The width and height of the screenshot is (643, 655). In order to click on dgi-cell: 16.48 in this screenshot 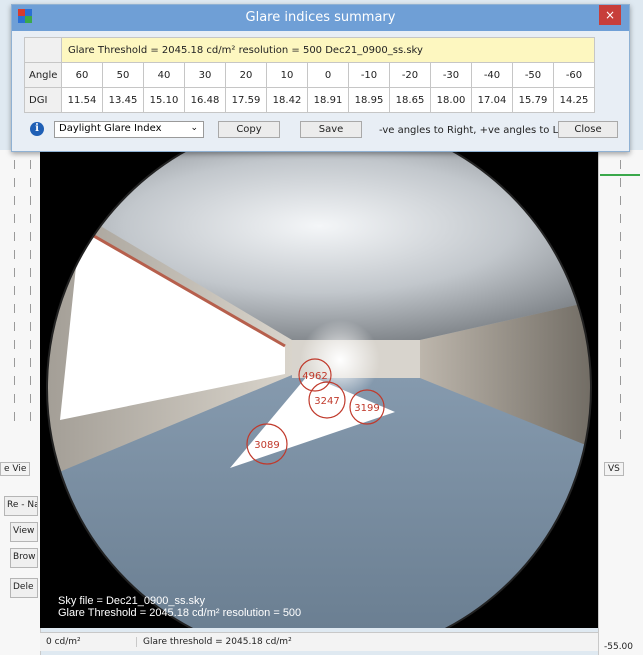, I will do `click(205, 100)`.